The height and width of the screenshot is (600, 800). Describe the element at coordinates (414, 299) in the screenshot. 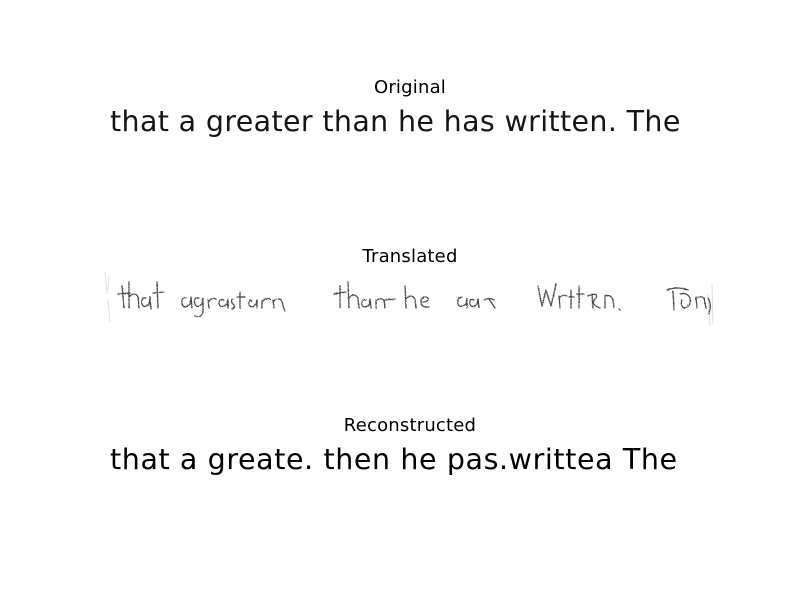

I see `handwriting-strokes` at that location.